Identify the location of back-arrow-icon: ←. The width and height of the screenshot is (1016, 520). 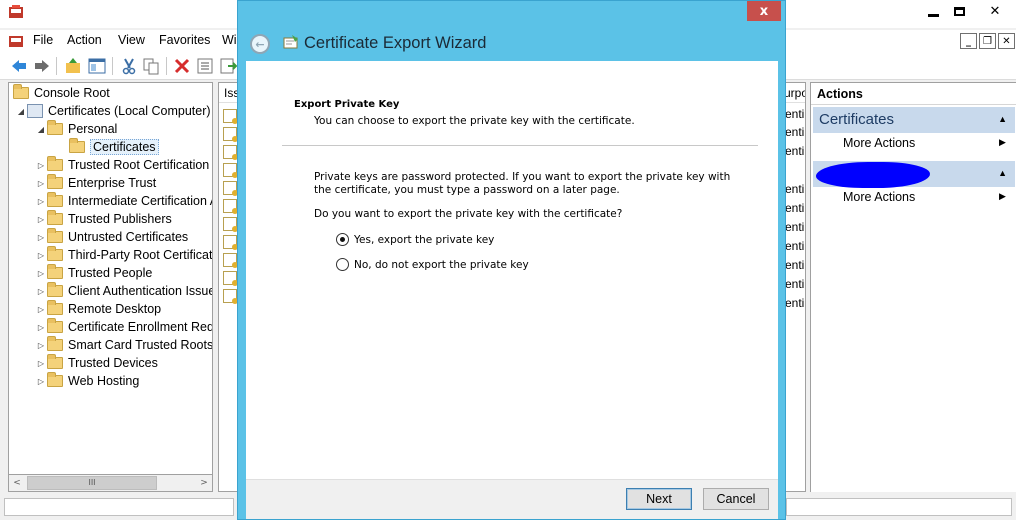
(260, 44).